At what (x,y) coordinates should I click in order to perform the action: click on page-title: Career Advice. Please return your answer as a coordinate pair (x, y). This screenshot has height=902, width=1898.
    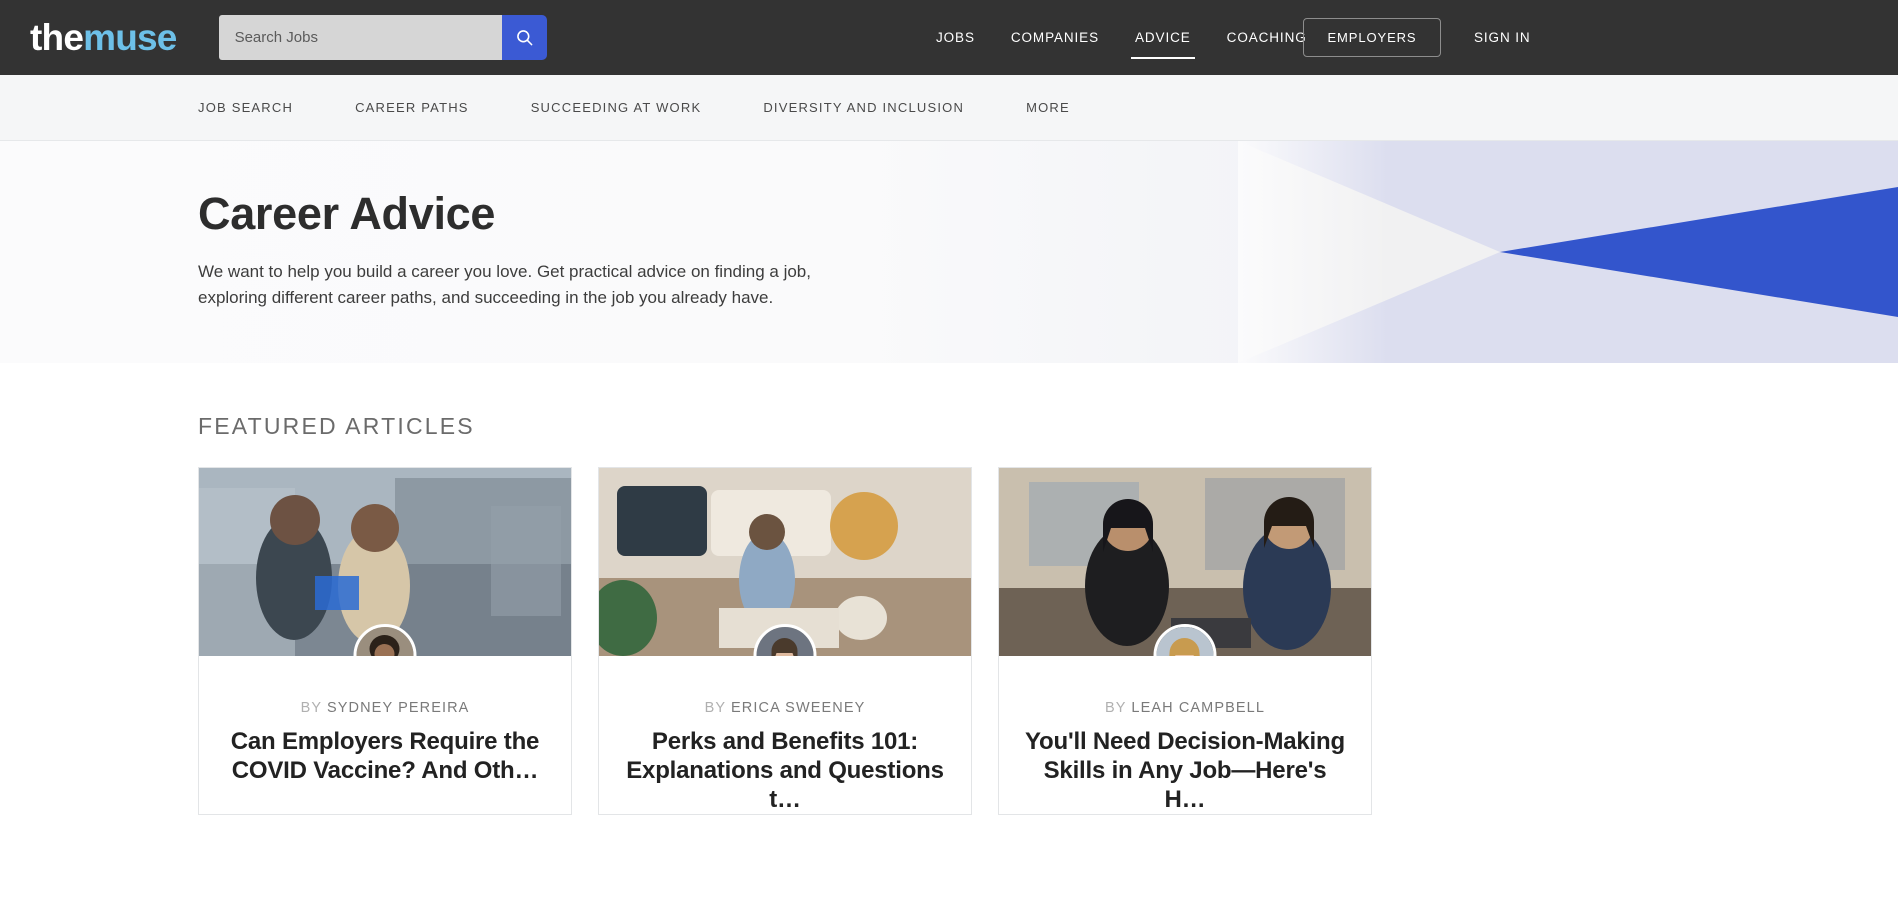
    Looking at the image, I should click on (347, 213).